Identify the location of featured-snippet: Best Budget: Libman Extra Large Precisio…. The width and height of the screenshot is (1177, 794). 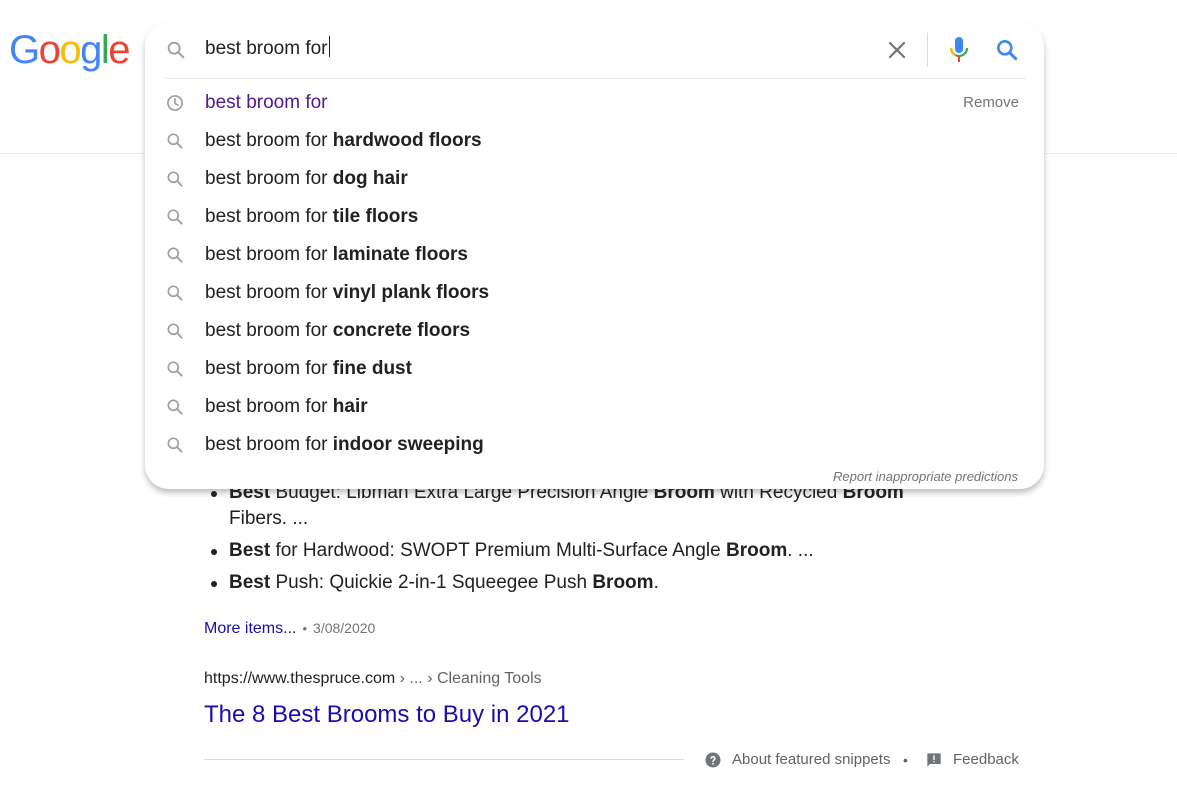
(584, 541).